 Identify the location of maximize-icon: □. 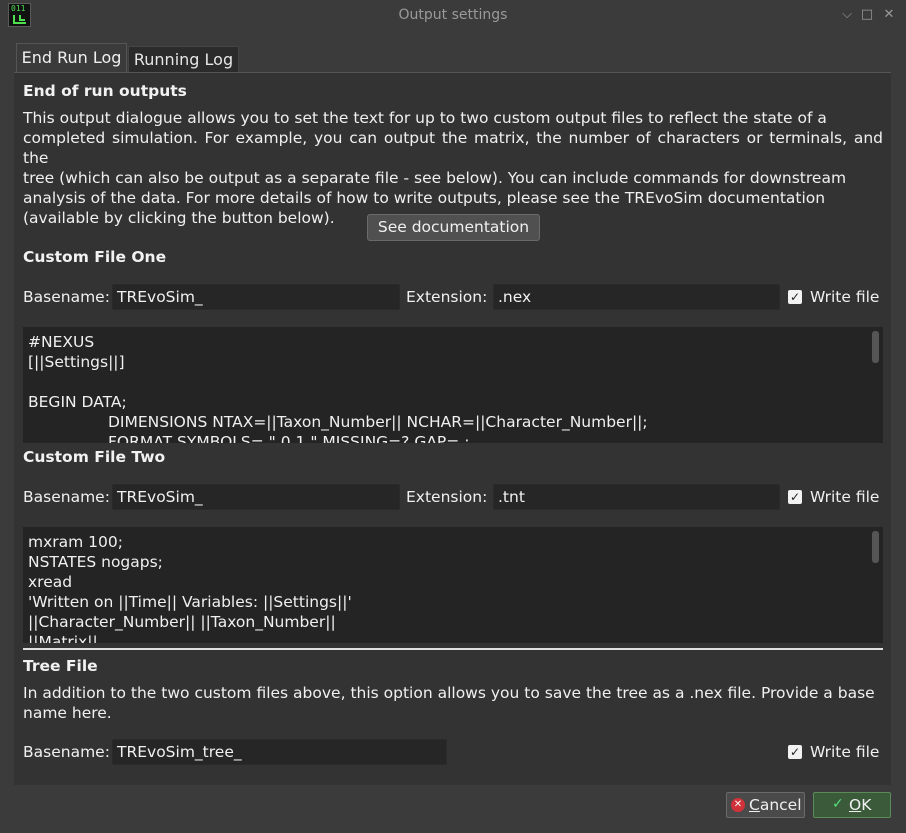
(867, 15).